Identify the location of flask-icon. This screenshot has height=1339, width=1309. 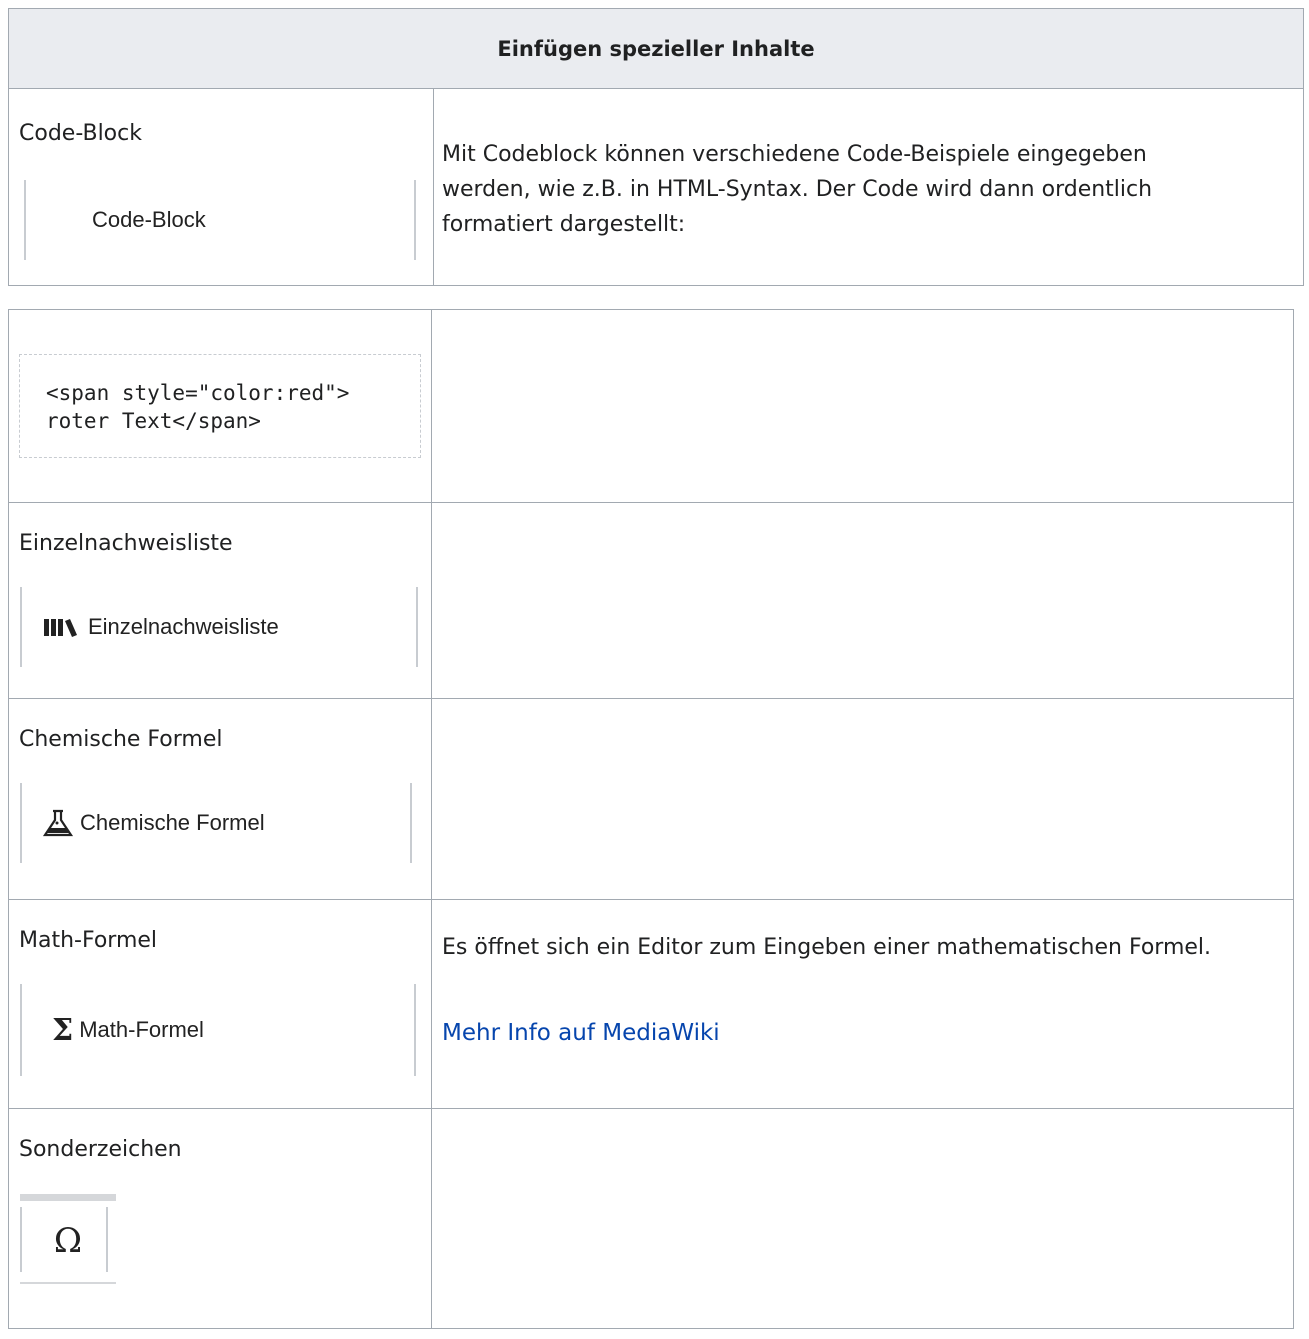
(58, 823).